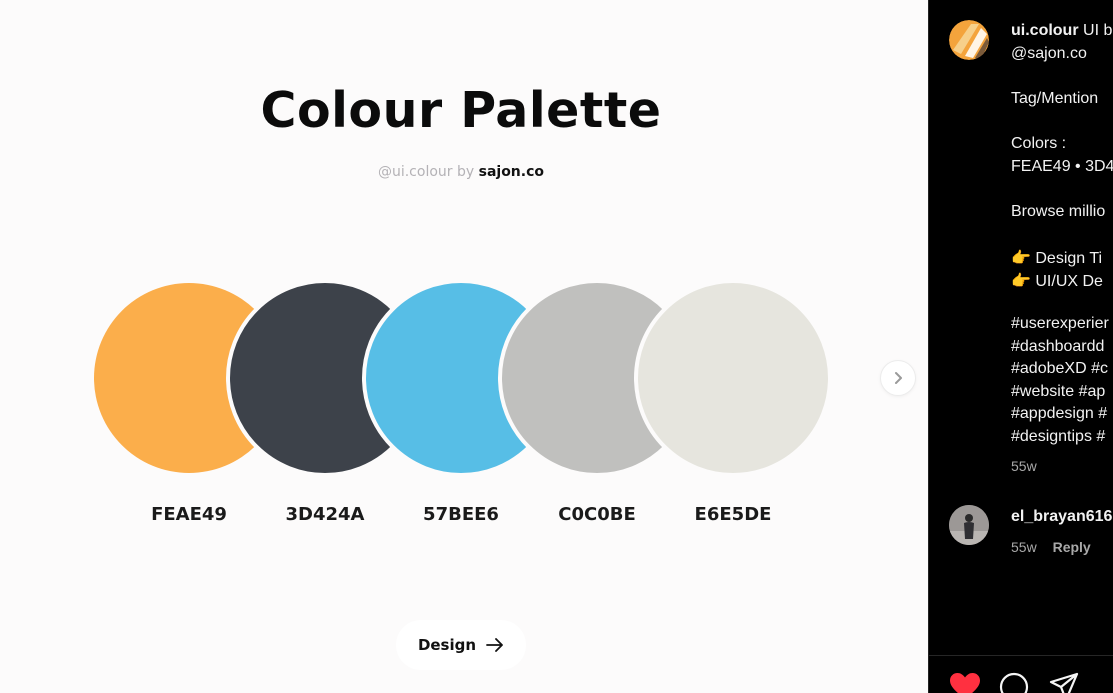 The image size is (1113, 693). What do you see at coordinates (447, 645) in the screenshot?
I see `design-button-label: Design` at bounding box center [447, 645].